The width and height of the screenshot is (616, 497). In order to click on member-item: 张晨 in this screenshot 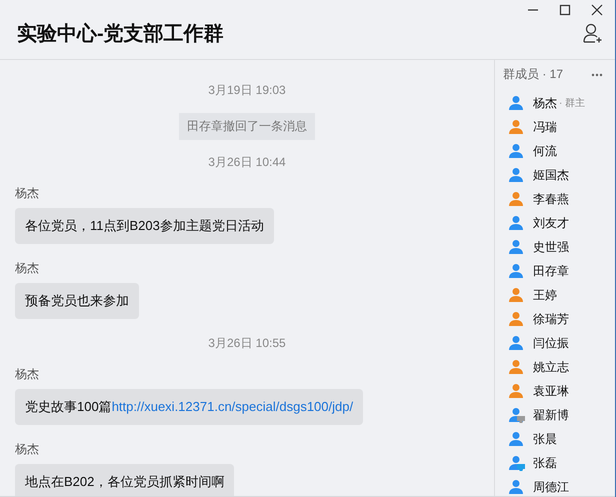, I will do `click(559, 439)`.